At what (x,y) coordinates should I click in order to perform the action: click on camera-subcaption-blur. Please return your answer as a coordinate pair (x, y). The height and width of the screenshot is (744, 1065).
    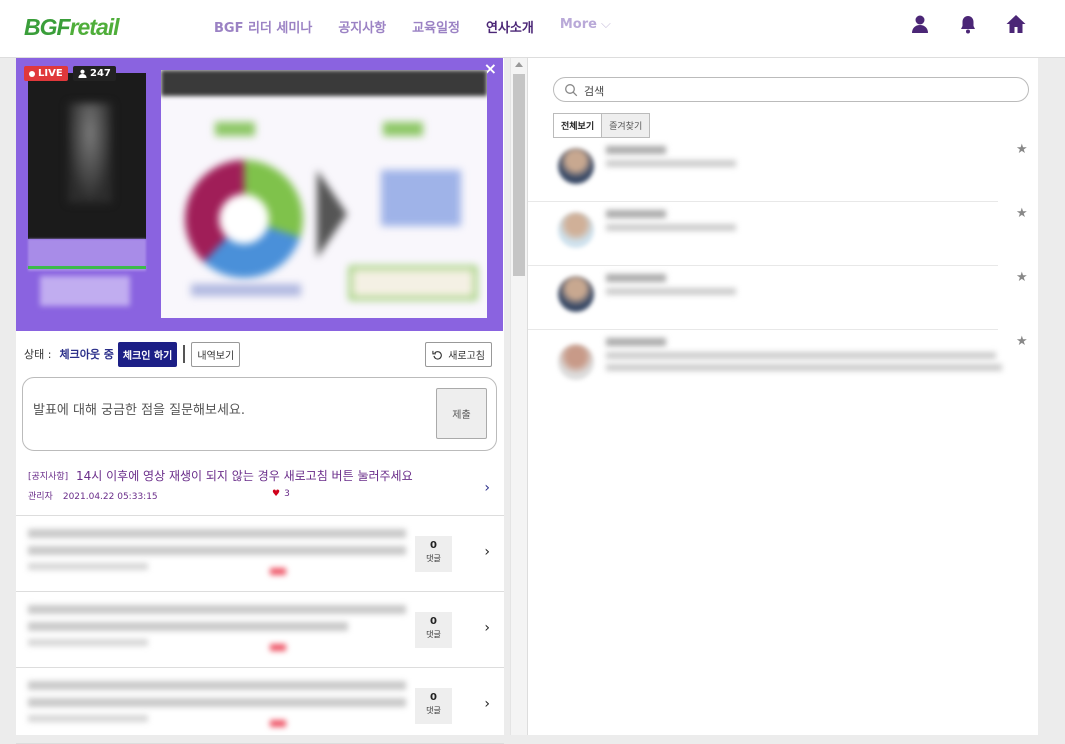
    Looking at the image, I should click on (85, 291).